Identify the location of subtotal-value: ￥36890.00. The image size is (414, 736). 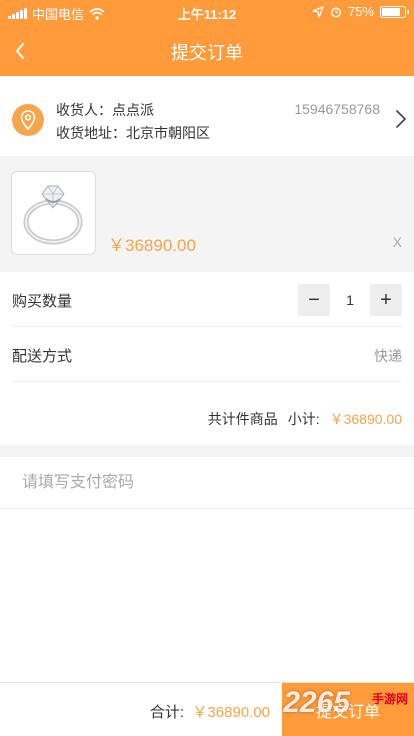
(365, 419).